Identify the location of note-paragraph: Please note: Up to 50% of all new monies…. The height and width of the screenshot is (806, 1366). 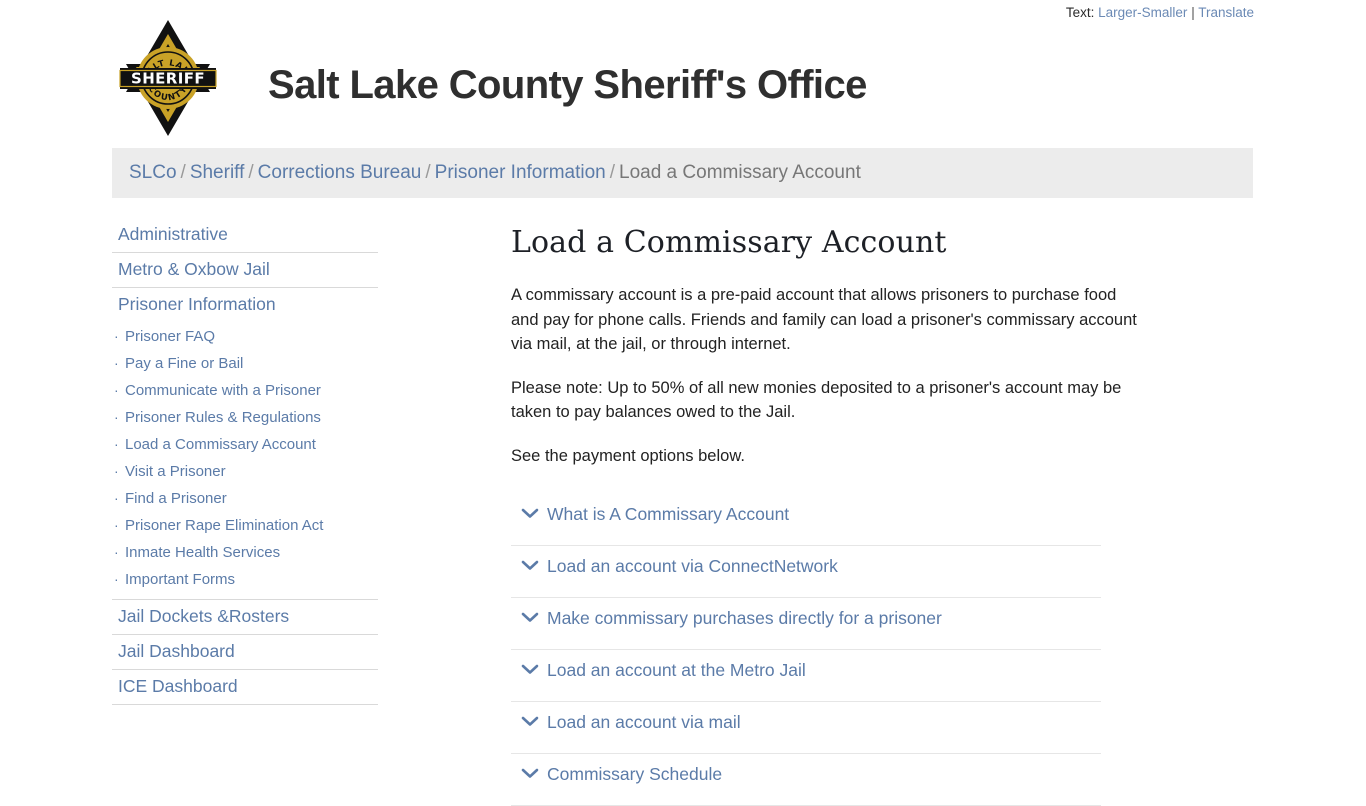
(816, 400).